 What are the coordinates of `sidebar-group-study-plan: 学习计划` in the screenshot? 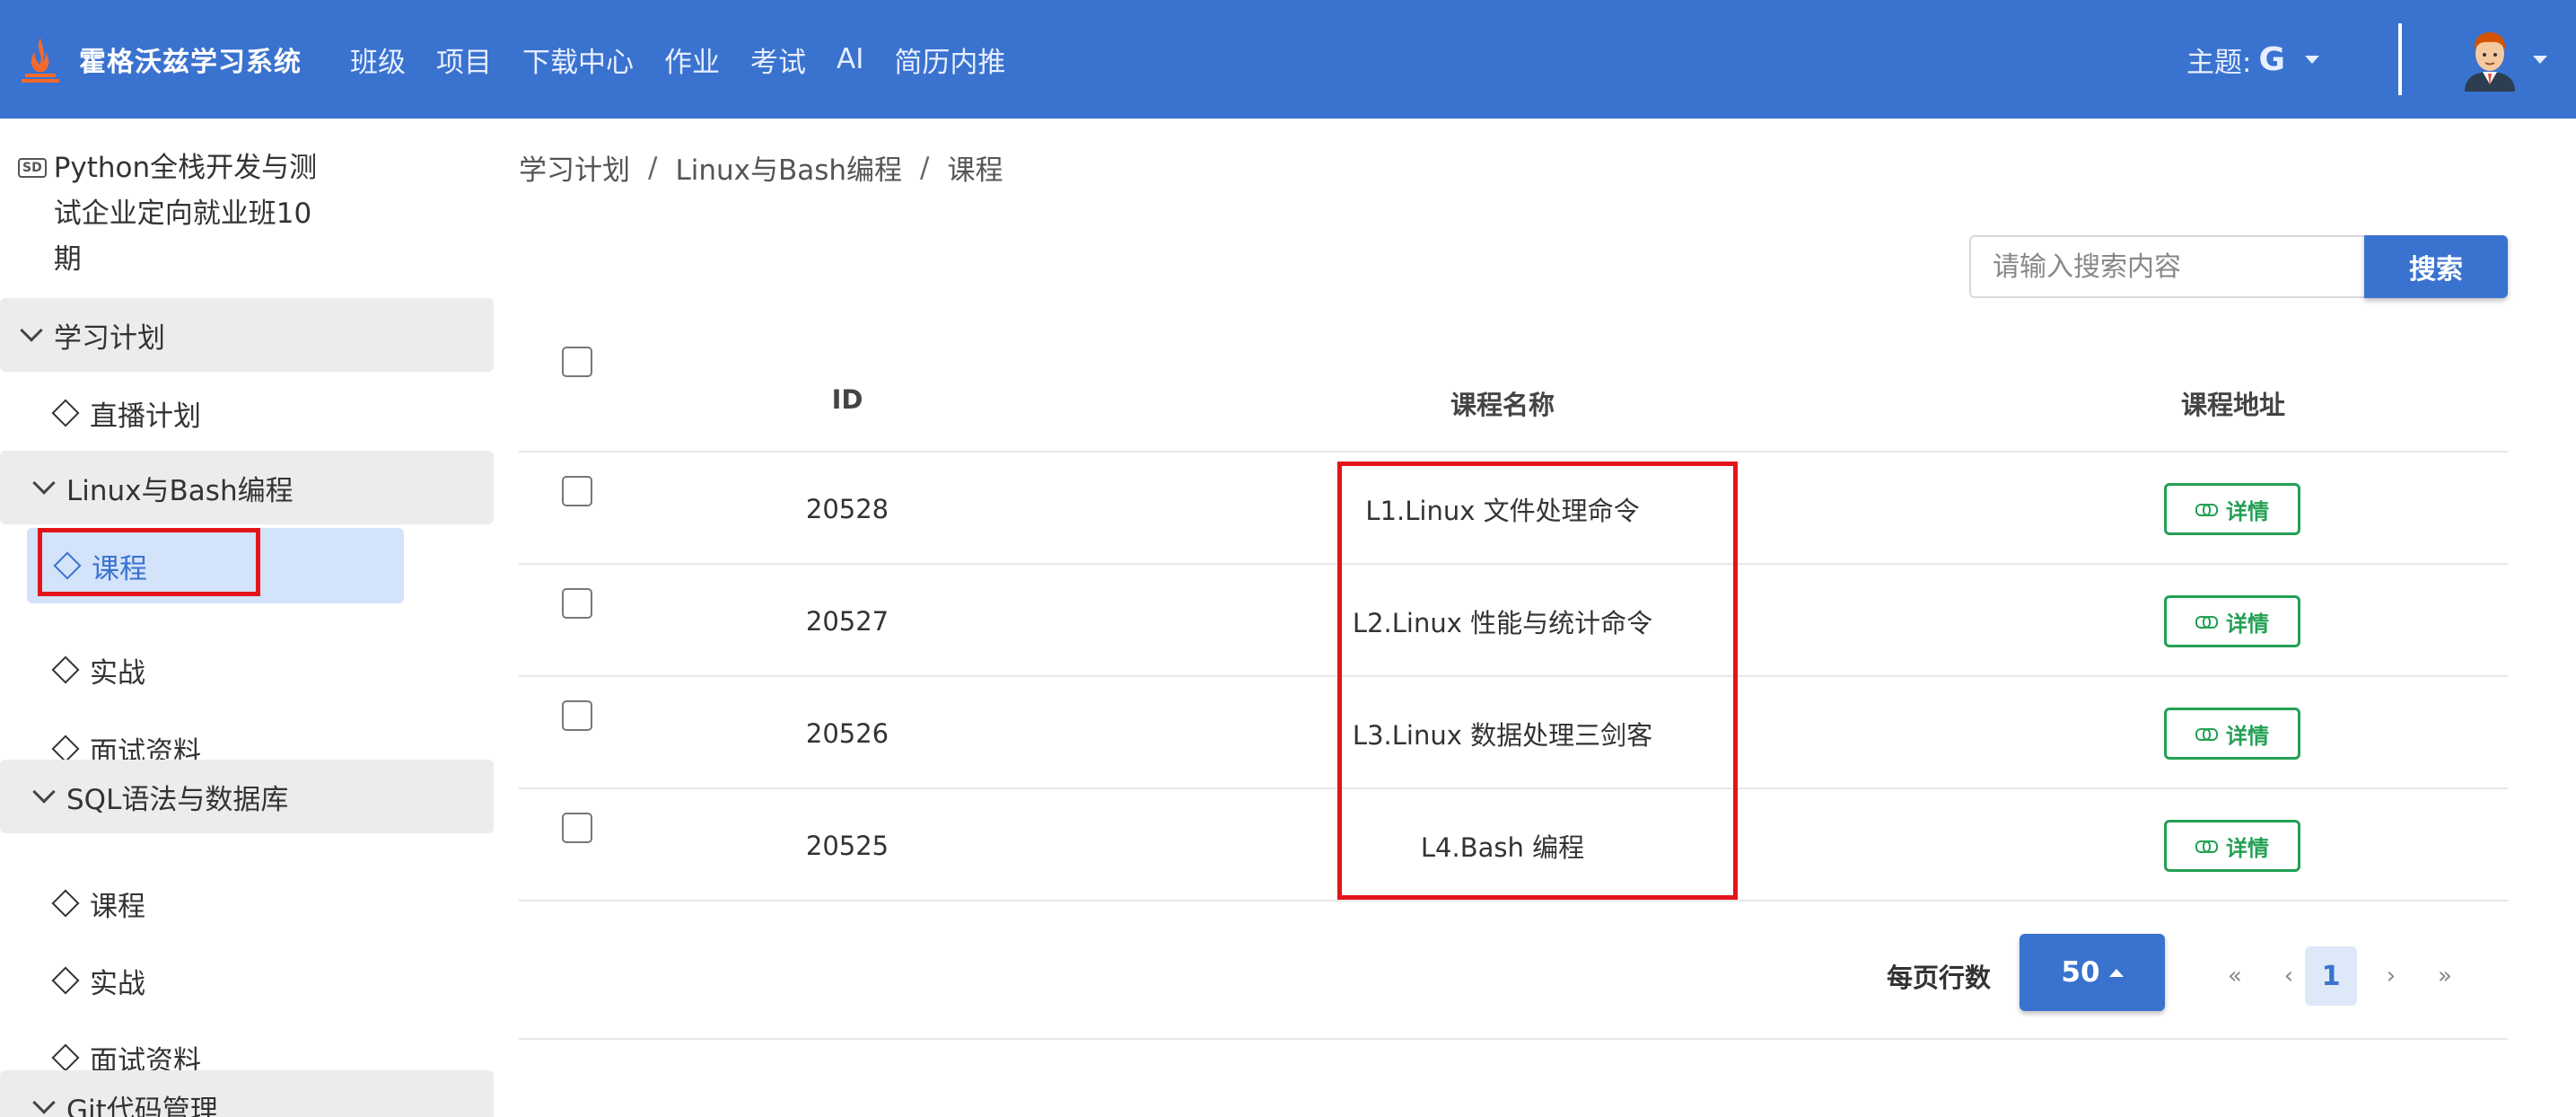 It's located at (247, 335).